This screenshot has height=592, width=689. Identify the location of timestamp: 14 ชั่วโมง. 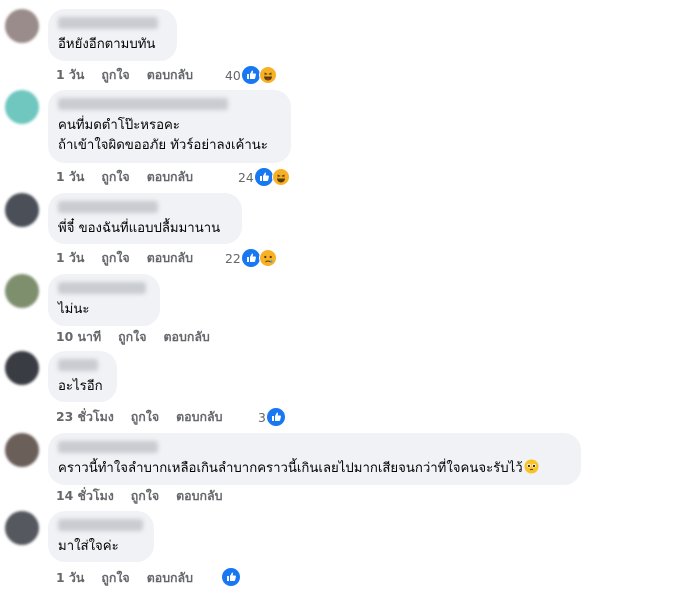
(85, 496).